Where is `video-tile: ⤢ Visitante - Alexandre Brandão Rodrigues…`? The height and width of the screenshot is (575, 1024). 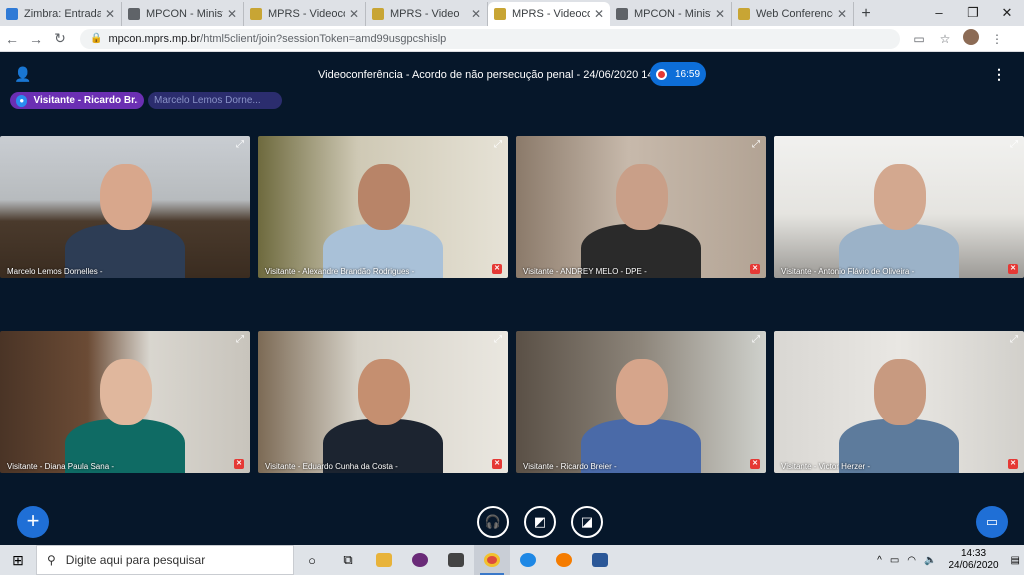
video-tile: ⤢ Visitante - Alexandre Brandão Rodrigues… is located at coordinates (383, 207).